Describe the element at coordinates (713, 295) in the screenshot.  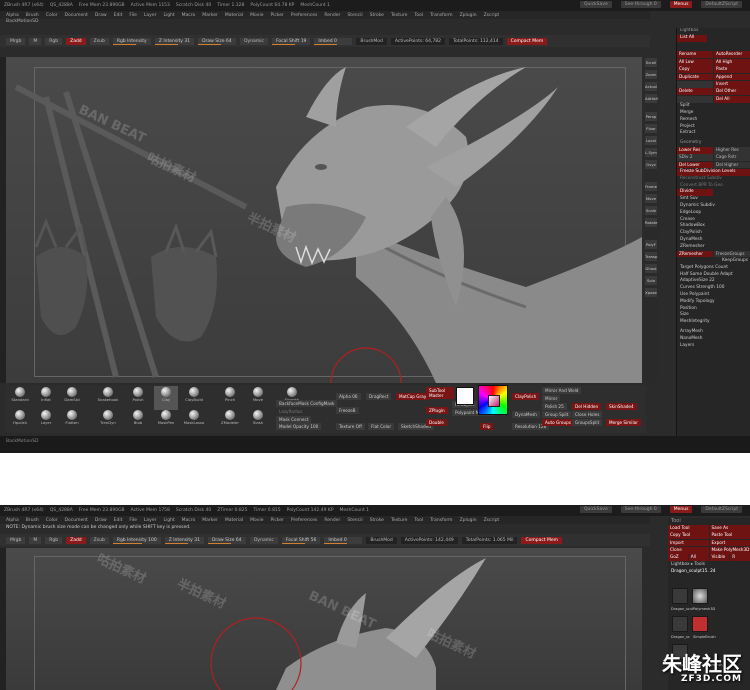
I see `use-polypaint-toggle: Use Polypaint` at that location.